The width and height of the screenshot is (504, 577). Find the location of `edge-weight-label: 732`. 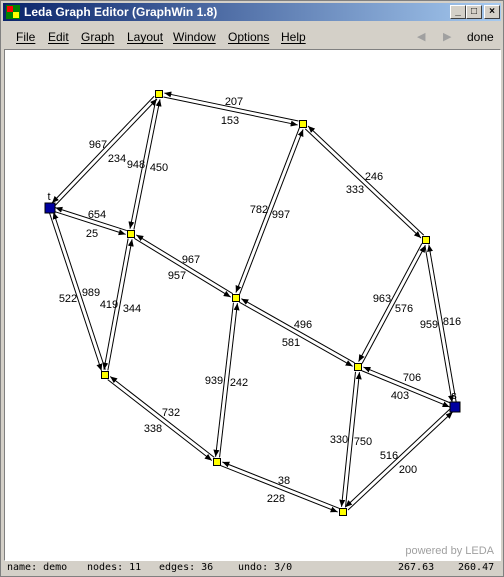

edge-weight-label: 732 is located at coordinates (171, 413).